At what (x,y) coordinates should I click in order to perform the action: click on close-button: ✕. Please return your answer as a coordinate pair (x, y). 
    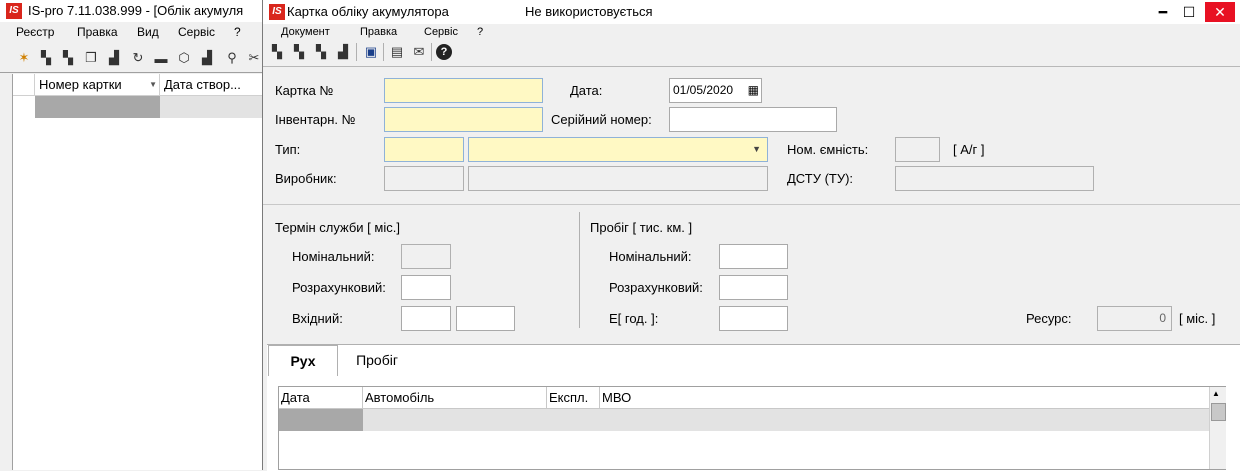
    Looking at the image, I should click on (1220, 12).